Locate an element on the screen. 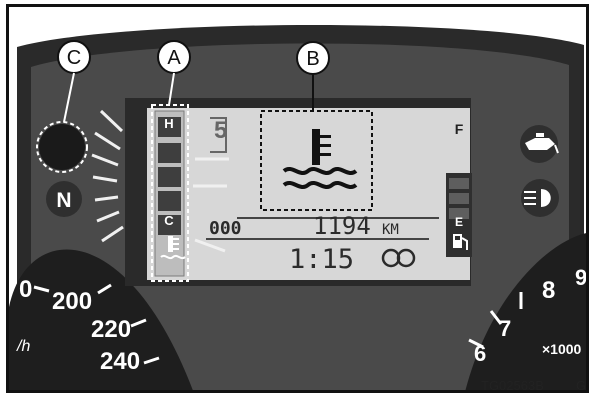 This screenshot has width=601, height=401. speedometer-tick-220: 220 is located at coordinates (111, 329).